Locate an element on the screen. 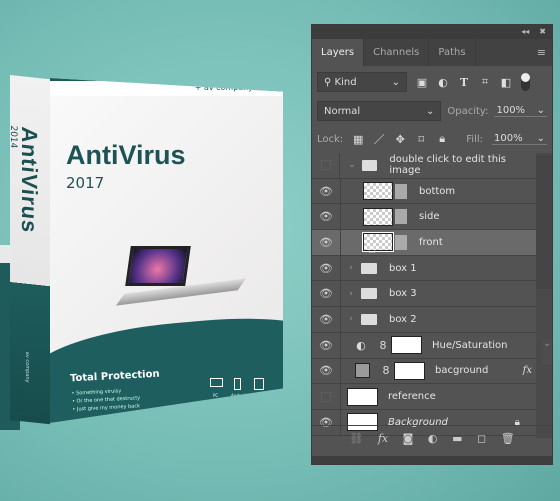 Image resolution: width=560 pixels, height=501 pixels. adjustment-filter-icon: ◐ is located at coordinates (443, 82).